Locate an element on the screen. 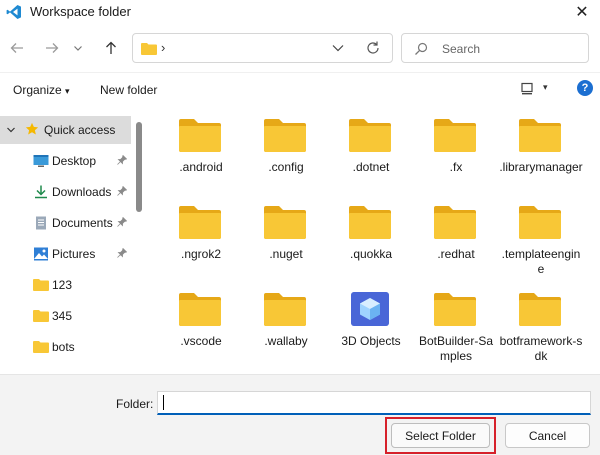 The width and height of the screenshot is (600, 455). folder-tile: .ngrok2 is located at coordinates (201, 237).